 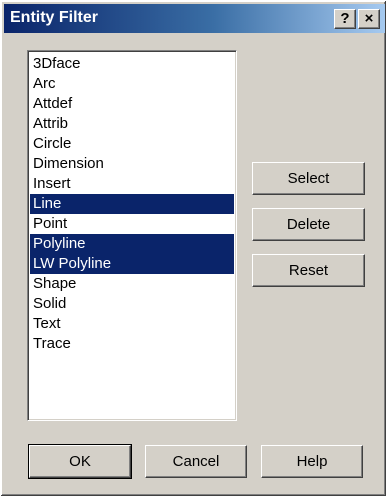 What do you see at coordinates (132, 104) in the screenshot?
I see `list-item: Attdef` at bounding box center [132, 104].